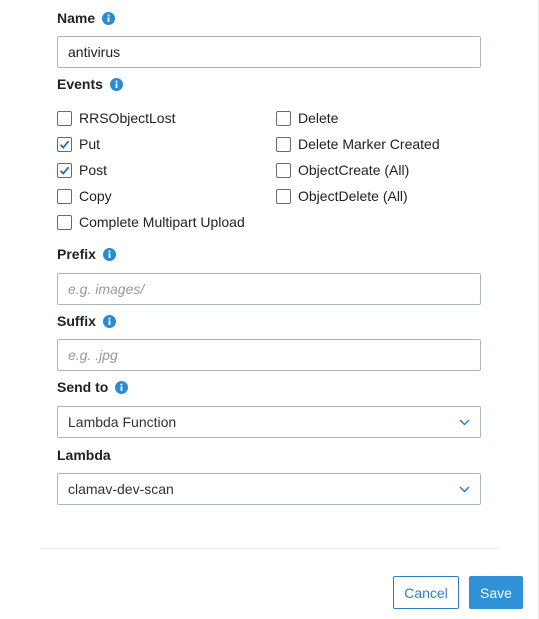 The image size is (539, 619). Describe the element at coordinates (78, 144) in the screenshot. I see `event-checkbox-put: Put` at that location.